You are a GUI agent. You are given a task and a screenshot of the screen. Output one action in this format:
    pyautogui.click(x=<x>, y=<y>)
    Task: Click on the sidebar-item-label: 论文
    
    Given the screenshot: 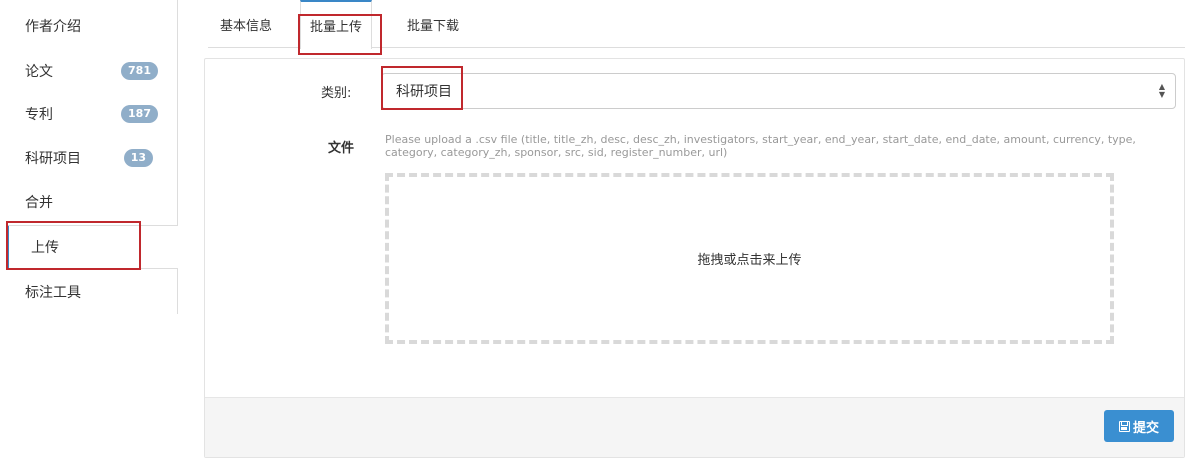 What is the action you would take?
    pyautogui.click(x=39, y=72)
    